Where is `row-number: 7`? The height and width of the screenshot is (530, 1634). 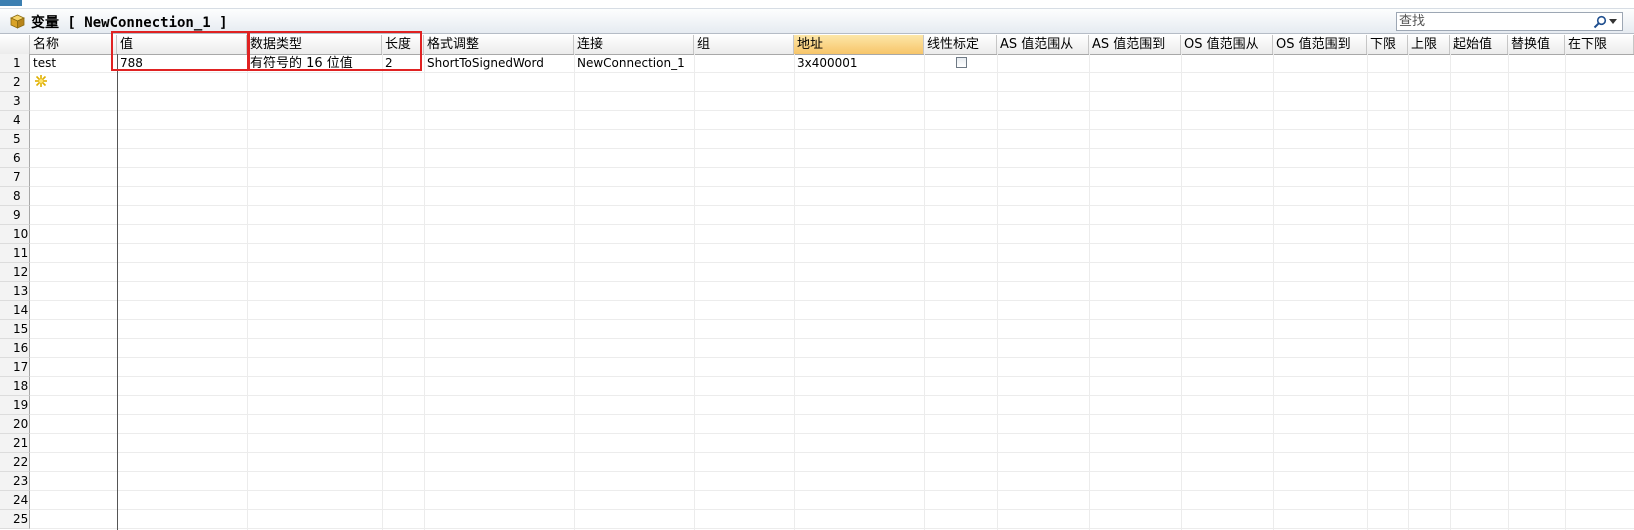
row-number: 7 is located at coordinates (15, 177).